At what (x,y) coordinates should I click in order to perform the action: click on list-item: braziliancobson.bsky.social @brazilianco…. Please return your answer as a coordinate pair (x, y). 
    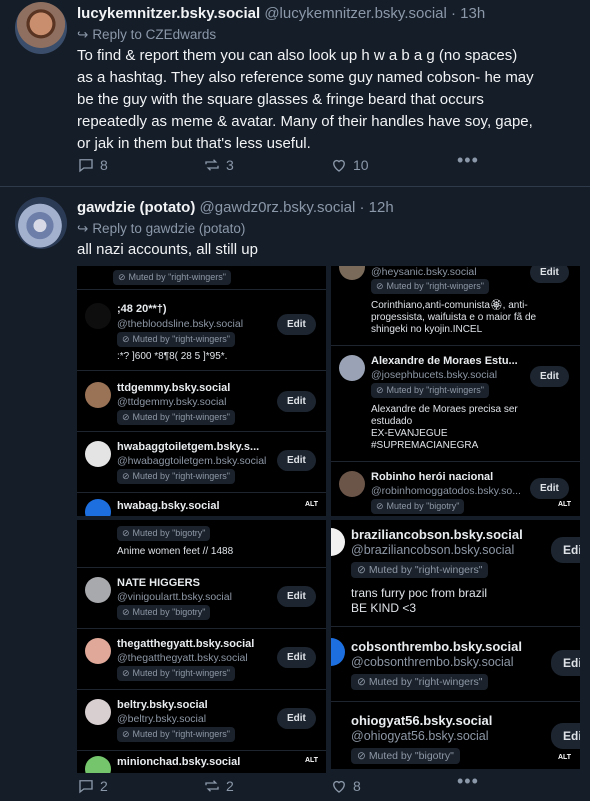
    Looking at the image, I should click on (455, 573).